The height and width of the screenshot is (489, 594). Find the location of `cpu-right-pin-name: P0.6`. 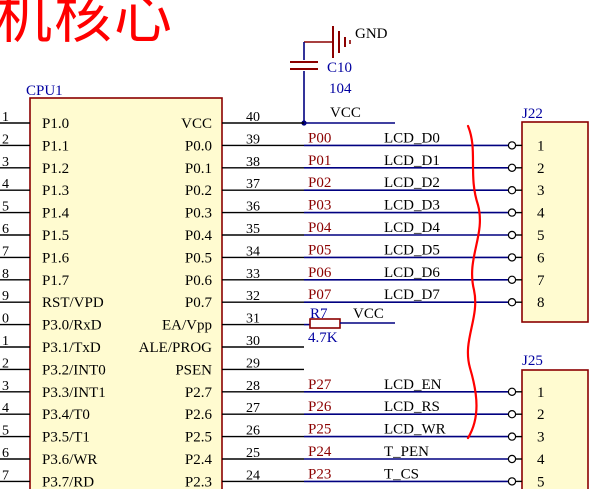

cpu-right-pin-name: P0.6 is located at coordinates (199, 281).